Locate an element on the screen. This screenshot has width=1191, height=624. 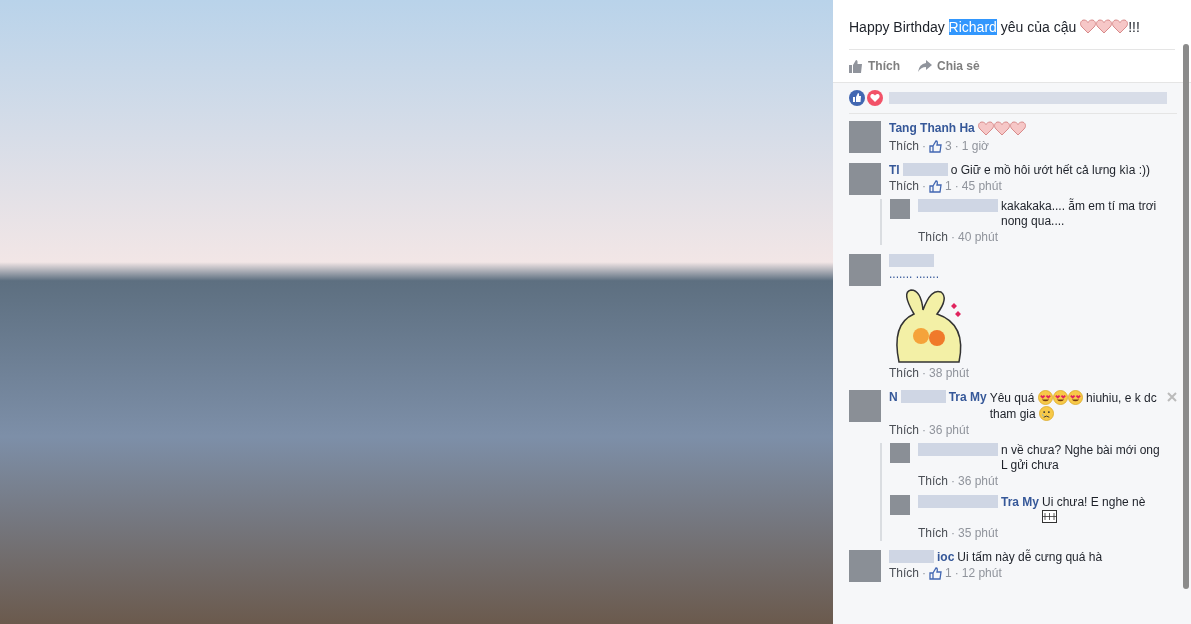
close-icon is located at coordinates (1172, 397).